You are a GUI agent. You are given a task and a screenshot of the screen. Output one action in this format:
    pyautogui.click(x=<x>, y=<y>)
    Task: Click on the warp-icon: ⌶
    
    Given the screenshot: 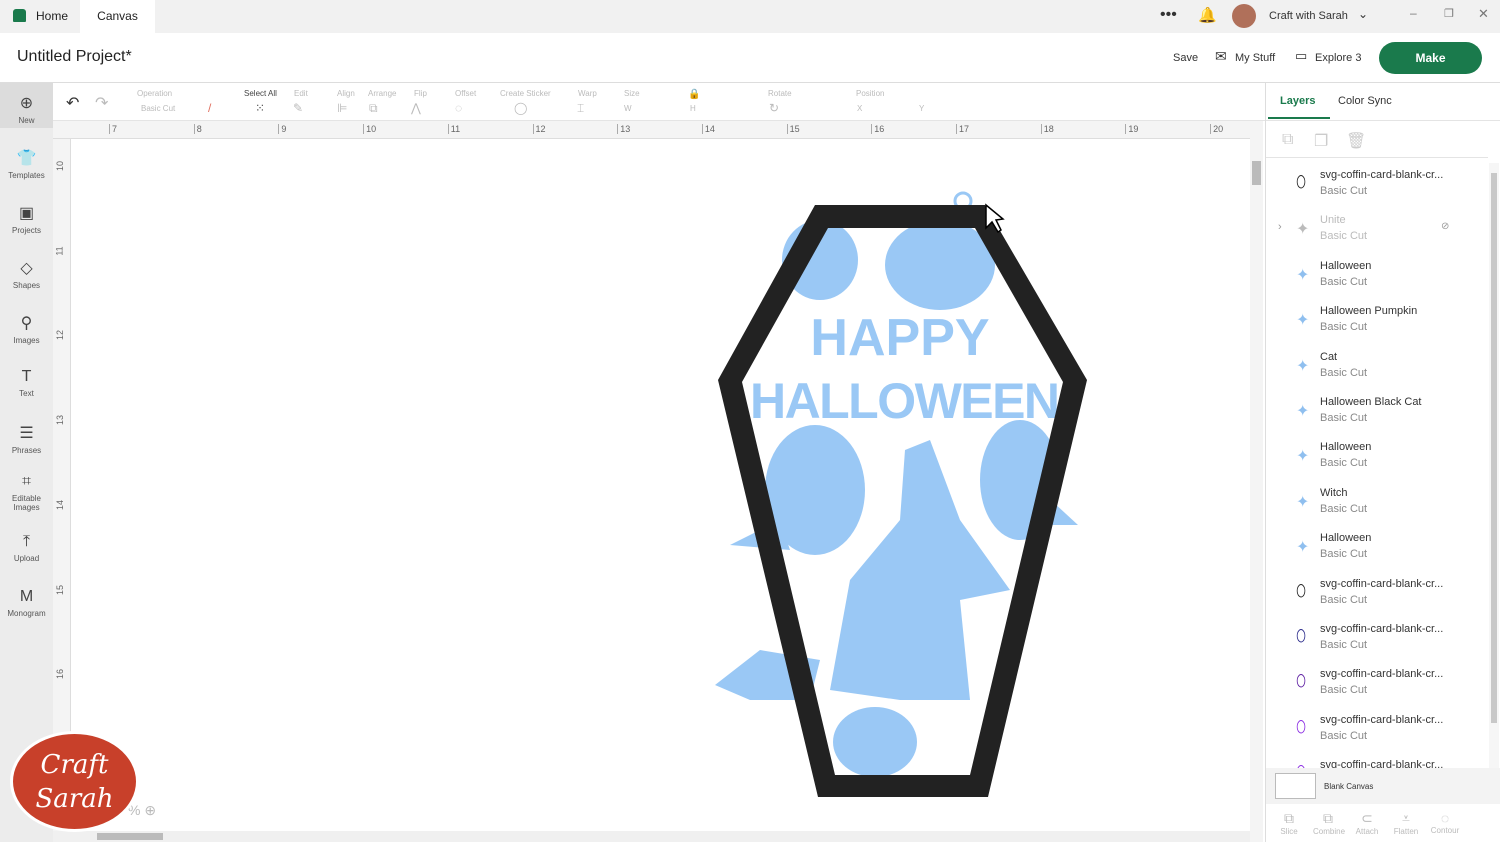 What is the action you would take?
    pyautogui.click(x=580, y=108)
    